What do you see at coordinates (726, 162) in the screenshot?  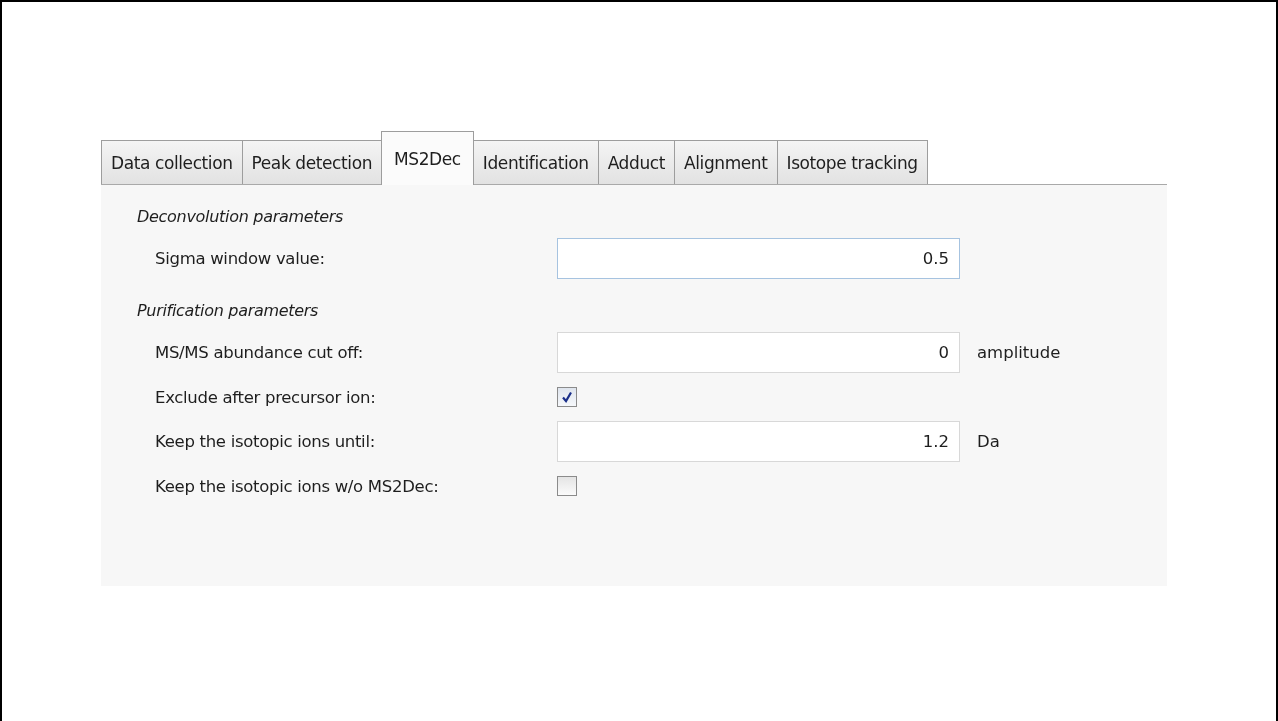 I see `tab: Alignment` at bounding box center [726, 162].